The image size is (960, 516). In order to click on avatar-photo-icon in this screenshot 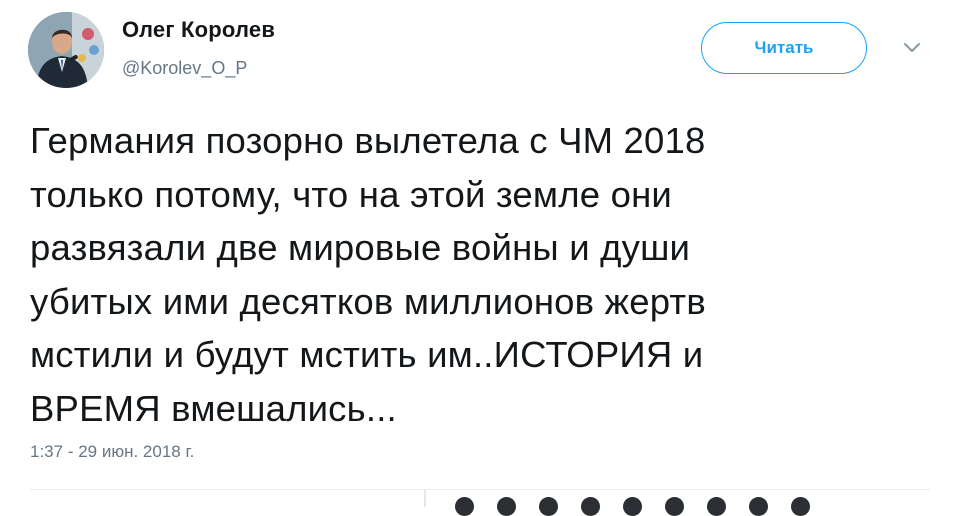, I will do `click(66, 50)`.